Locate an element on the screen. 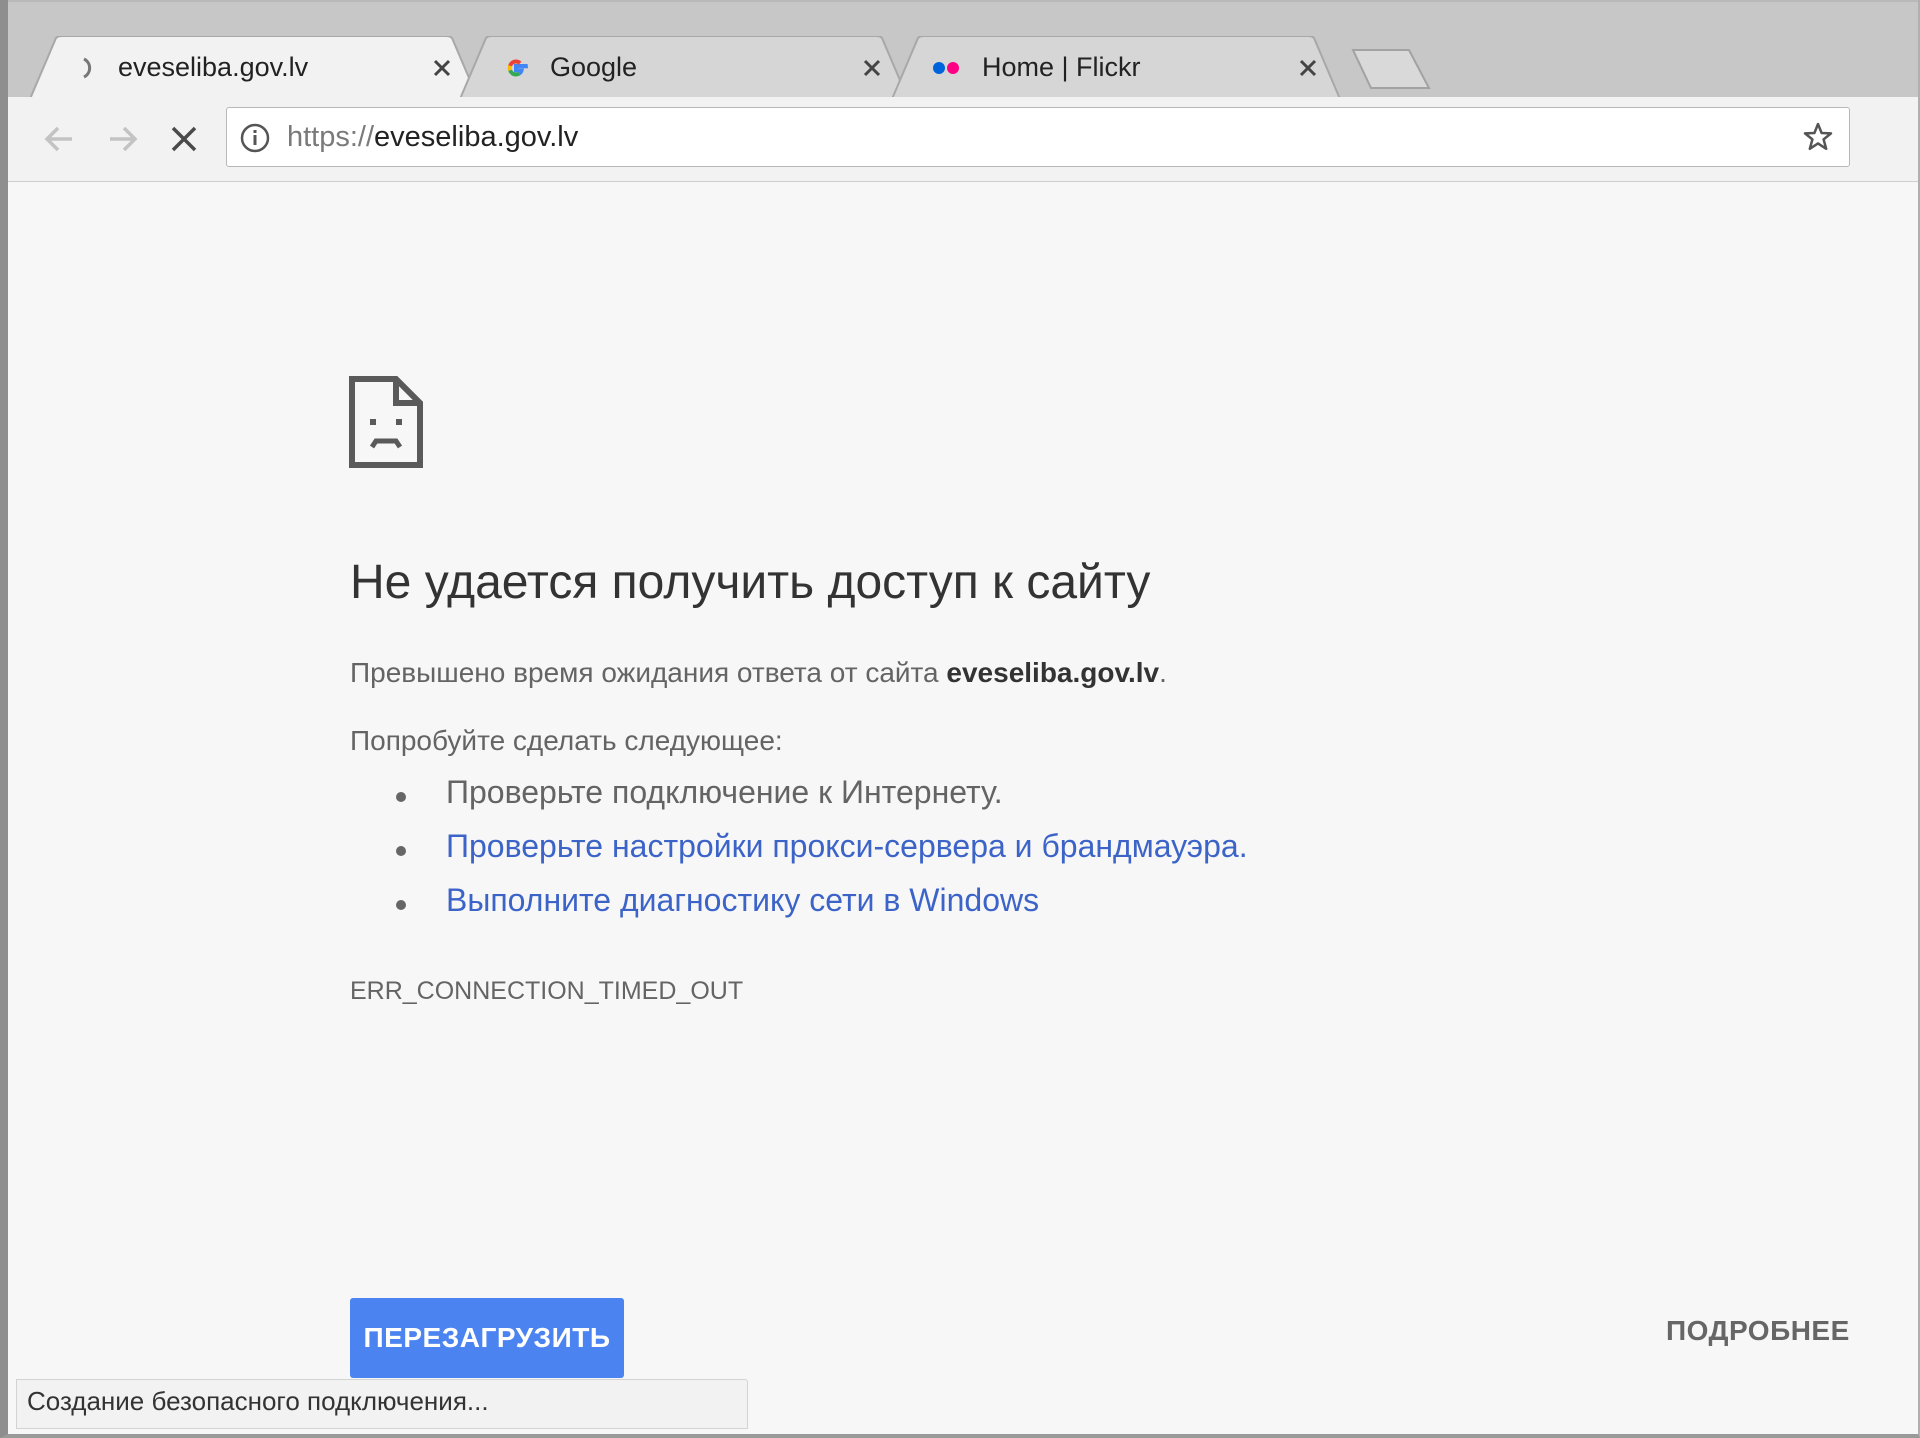 The height and width of the screenshot is (1438, 1920). tab-strip: eveseliba.gov.lv Google Home | Flickr is located at coordinates (963, 49).